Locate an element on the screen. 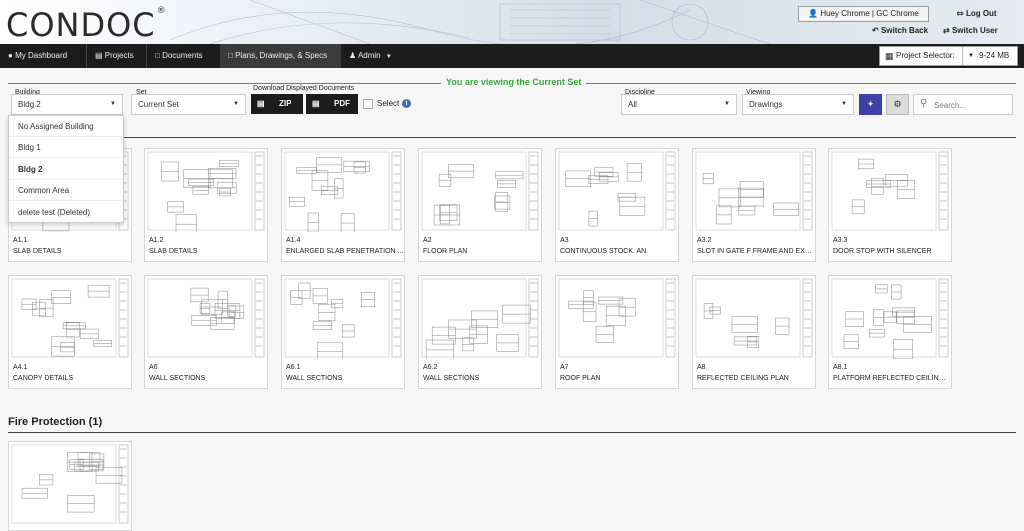 The image size is (1024, 531). building-option: Bldg 1 is located at coordinates (66, 147).